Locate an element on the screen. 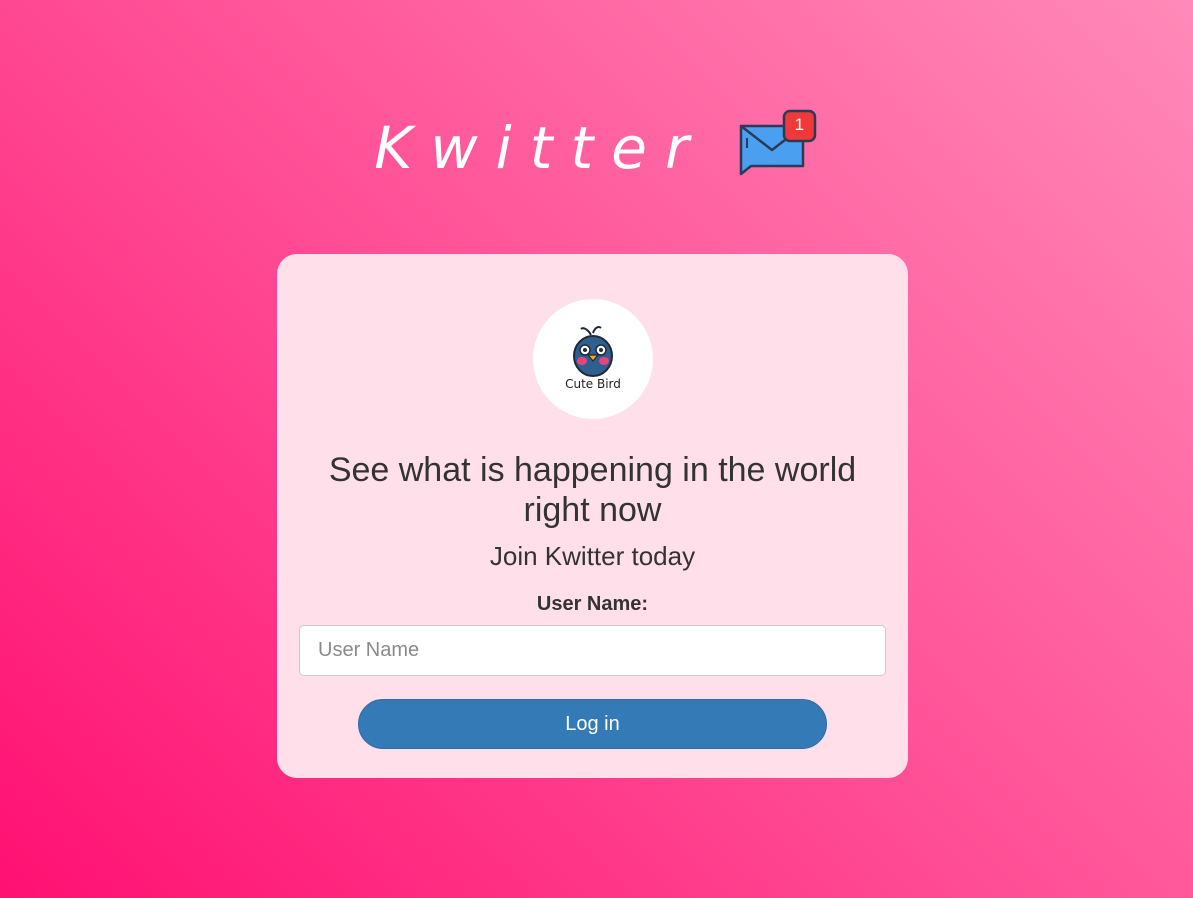 Image resolution: width=1193 pixels, height=898 pixels. notification-badge-count: 1 is located at coordinates (799, 124).